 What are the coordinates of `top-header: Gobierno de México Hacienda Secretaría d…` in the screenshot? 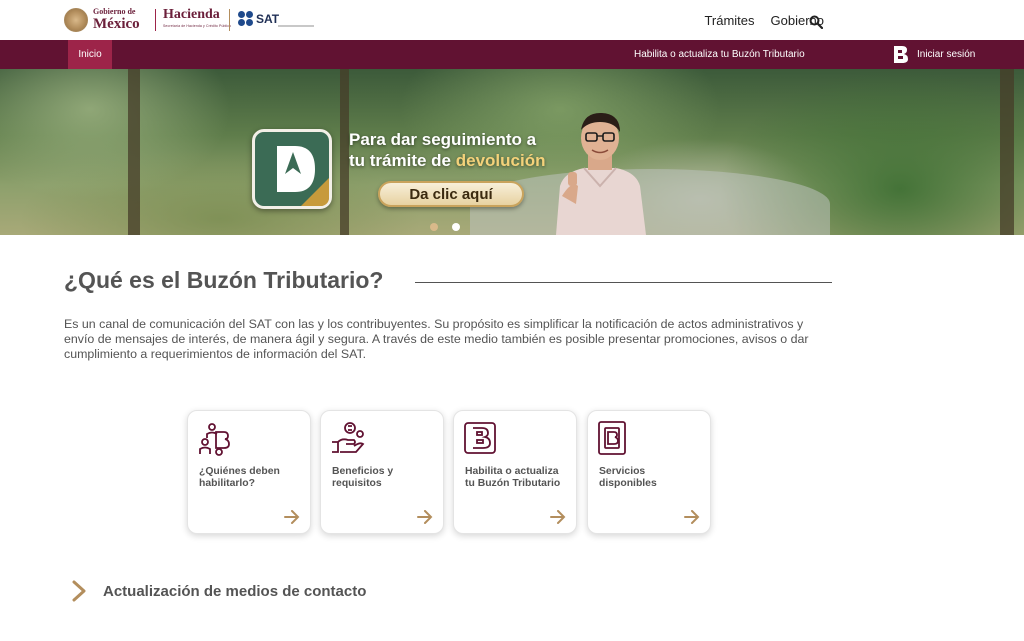 It's located at (512, 20).